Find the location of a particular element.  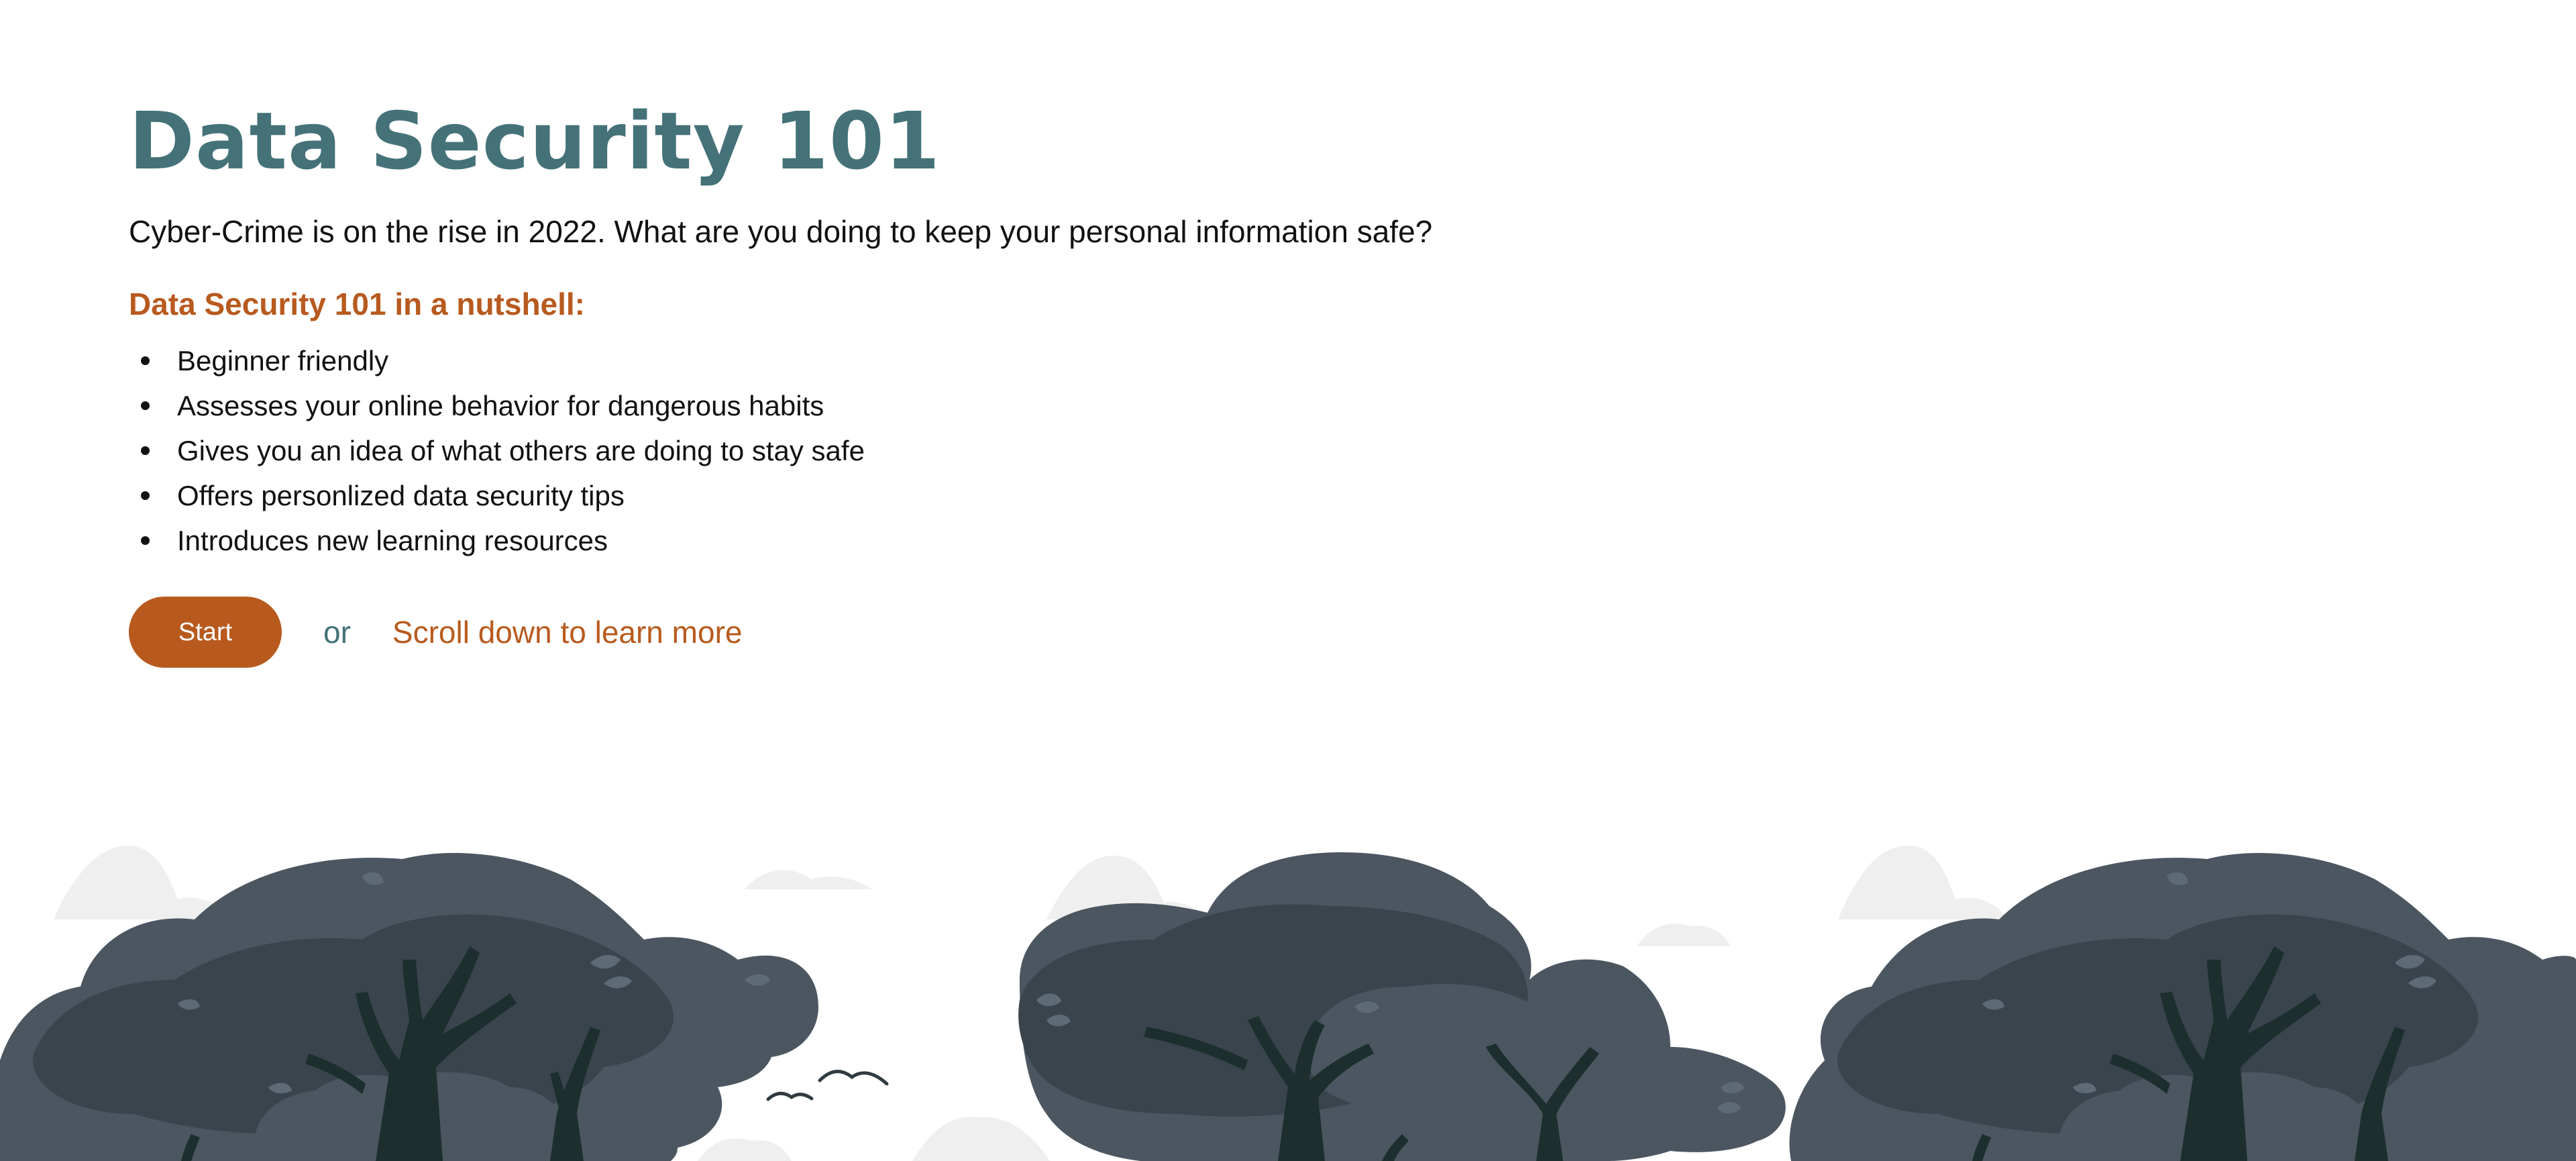

feature-item-resources: Introduces new learning resources is located at coordinates (940, 541).